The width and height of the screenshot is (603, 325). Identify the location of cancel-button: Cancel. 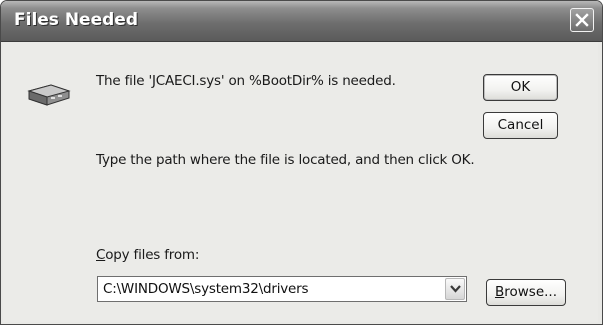
(520, 125).